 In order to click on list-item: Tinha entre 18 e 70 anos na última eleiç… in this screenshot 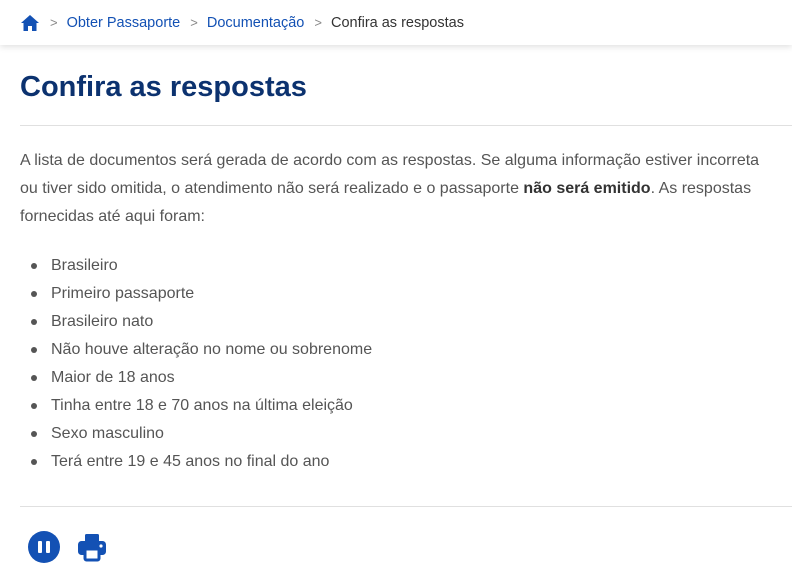, I will do `click(411, 406)`.